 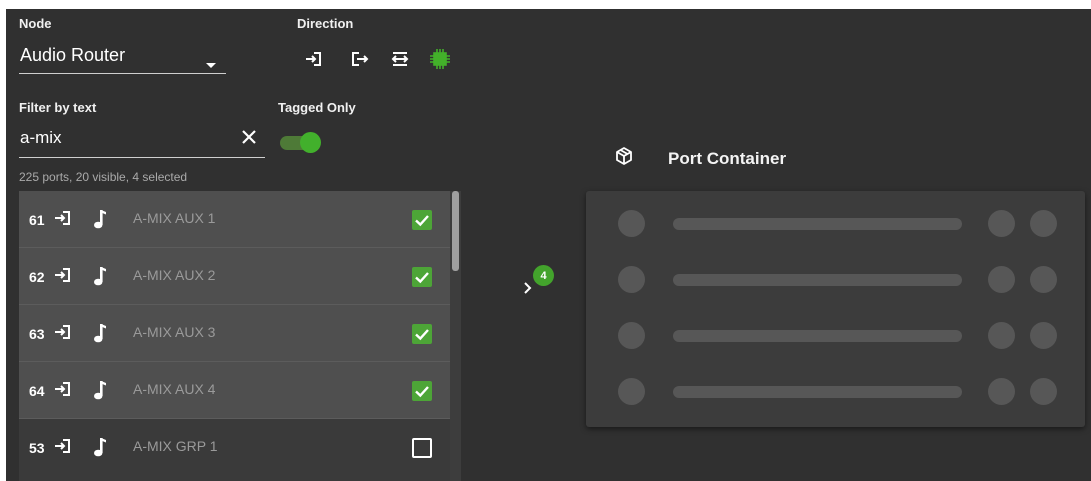 I want to click on direction-label: Direction, so click(x=325, y=23).